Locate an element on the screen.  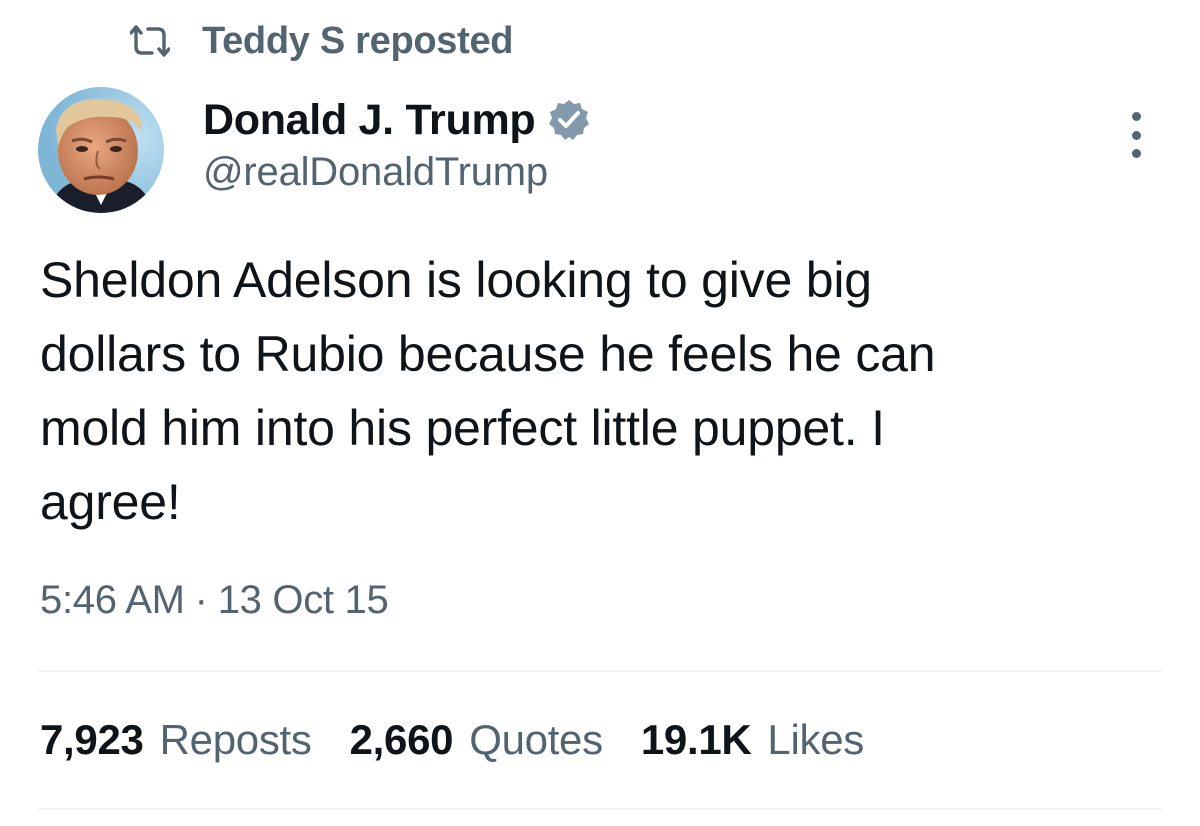
repost-indicator: Teddy S reposted is located at coordinates (322, 41).